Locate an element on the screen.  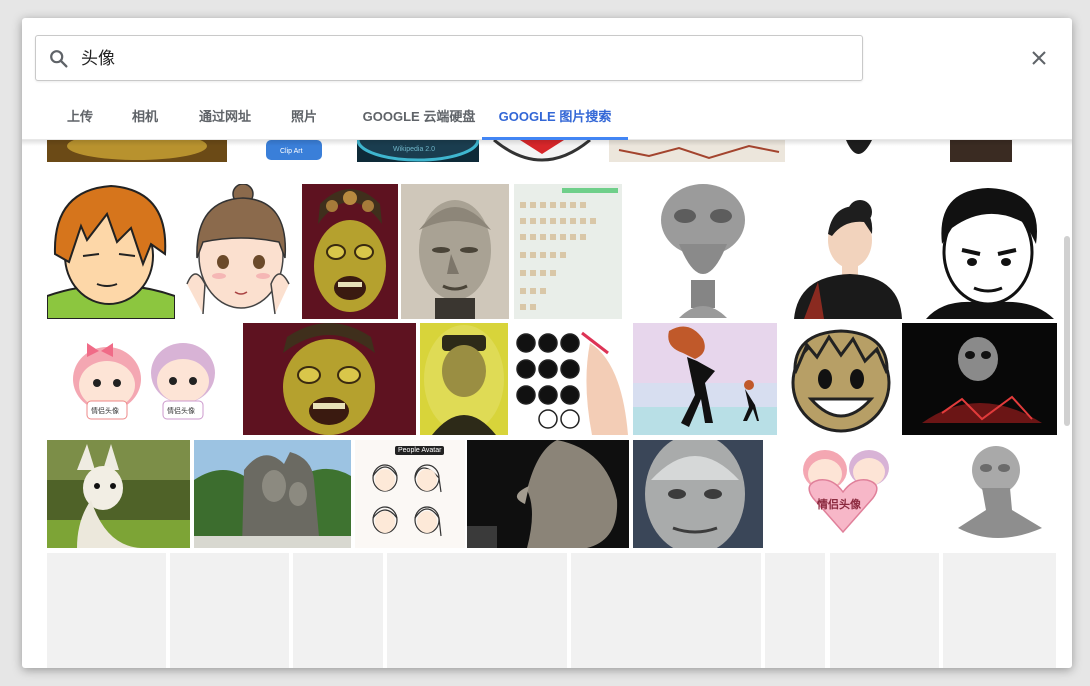
tab-photos: 照片 is located at coordinates (304, 120).